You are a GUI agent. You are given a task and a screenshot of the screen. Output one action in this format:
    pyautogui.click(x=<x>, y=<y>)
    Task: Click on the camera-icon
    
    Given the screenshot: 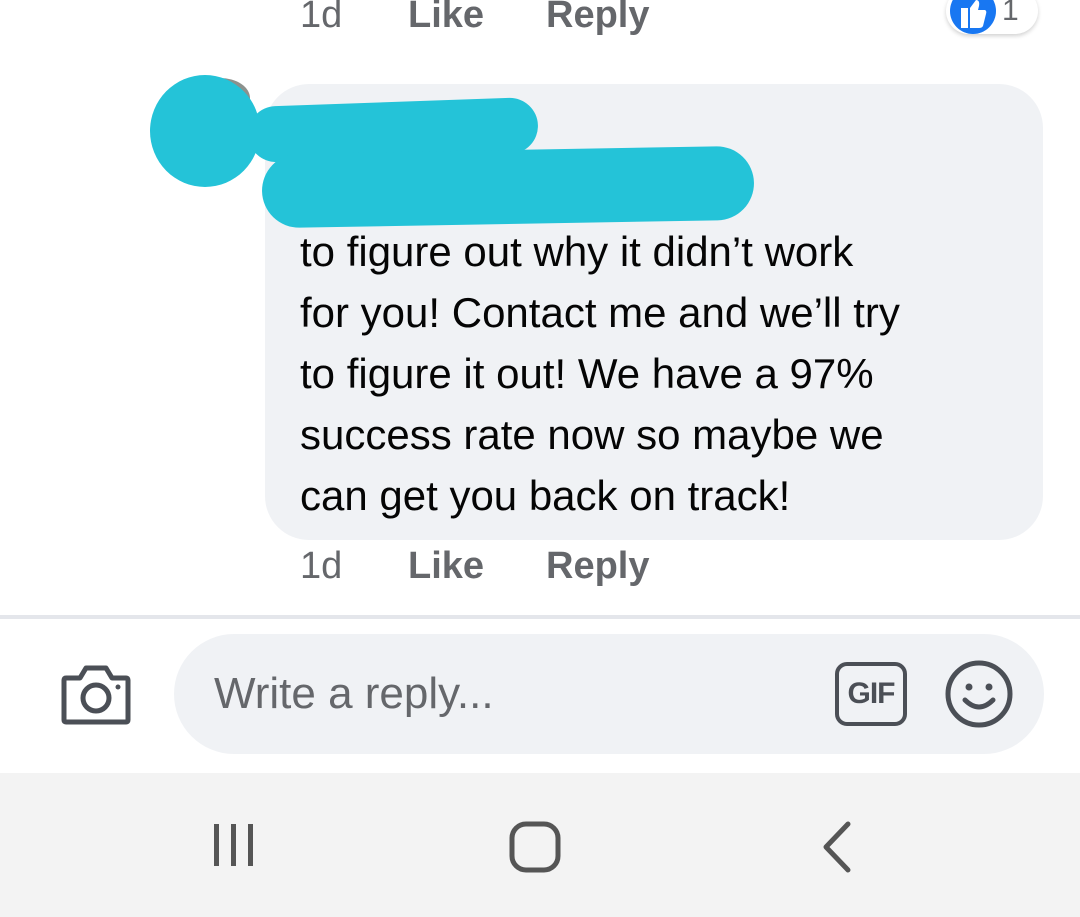 What is the action you would take?
    pyautogui.click(x=96, y=695)
    